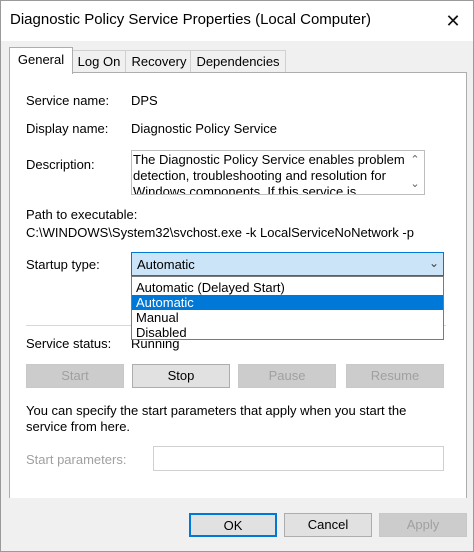 This screenshot has height=552, width=474. What do you see at coordinates (433, 263) in the screenshot?
I see `chevron-down-icon: ⌄` at bounding box center [433, 263].